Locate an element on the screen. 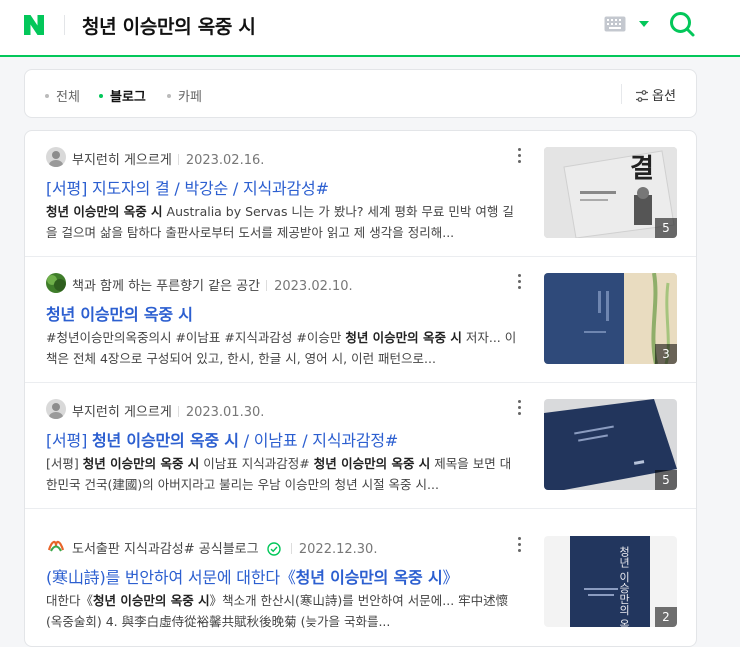  title-text: 청년 이승만의 옥중 시 is located at coordinates (119, 314).